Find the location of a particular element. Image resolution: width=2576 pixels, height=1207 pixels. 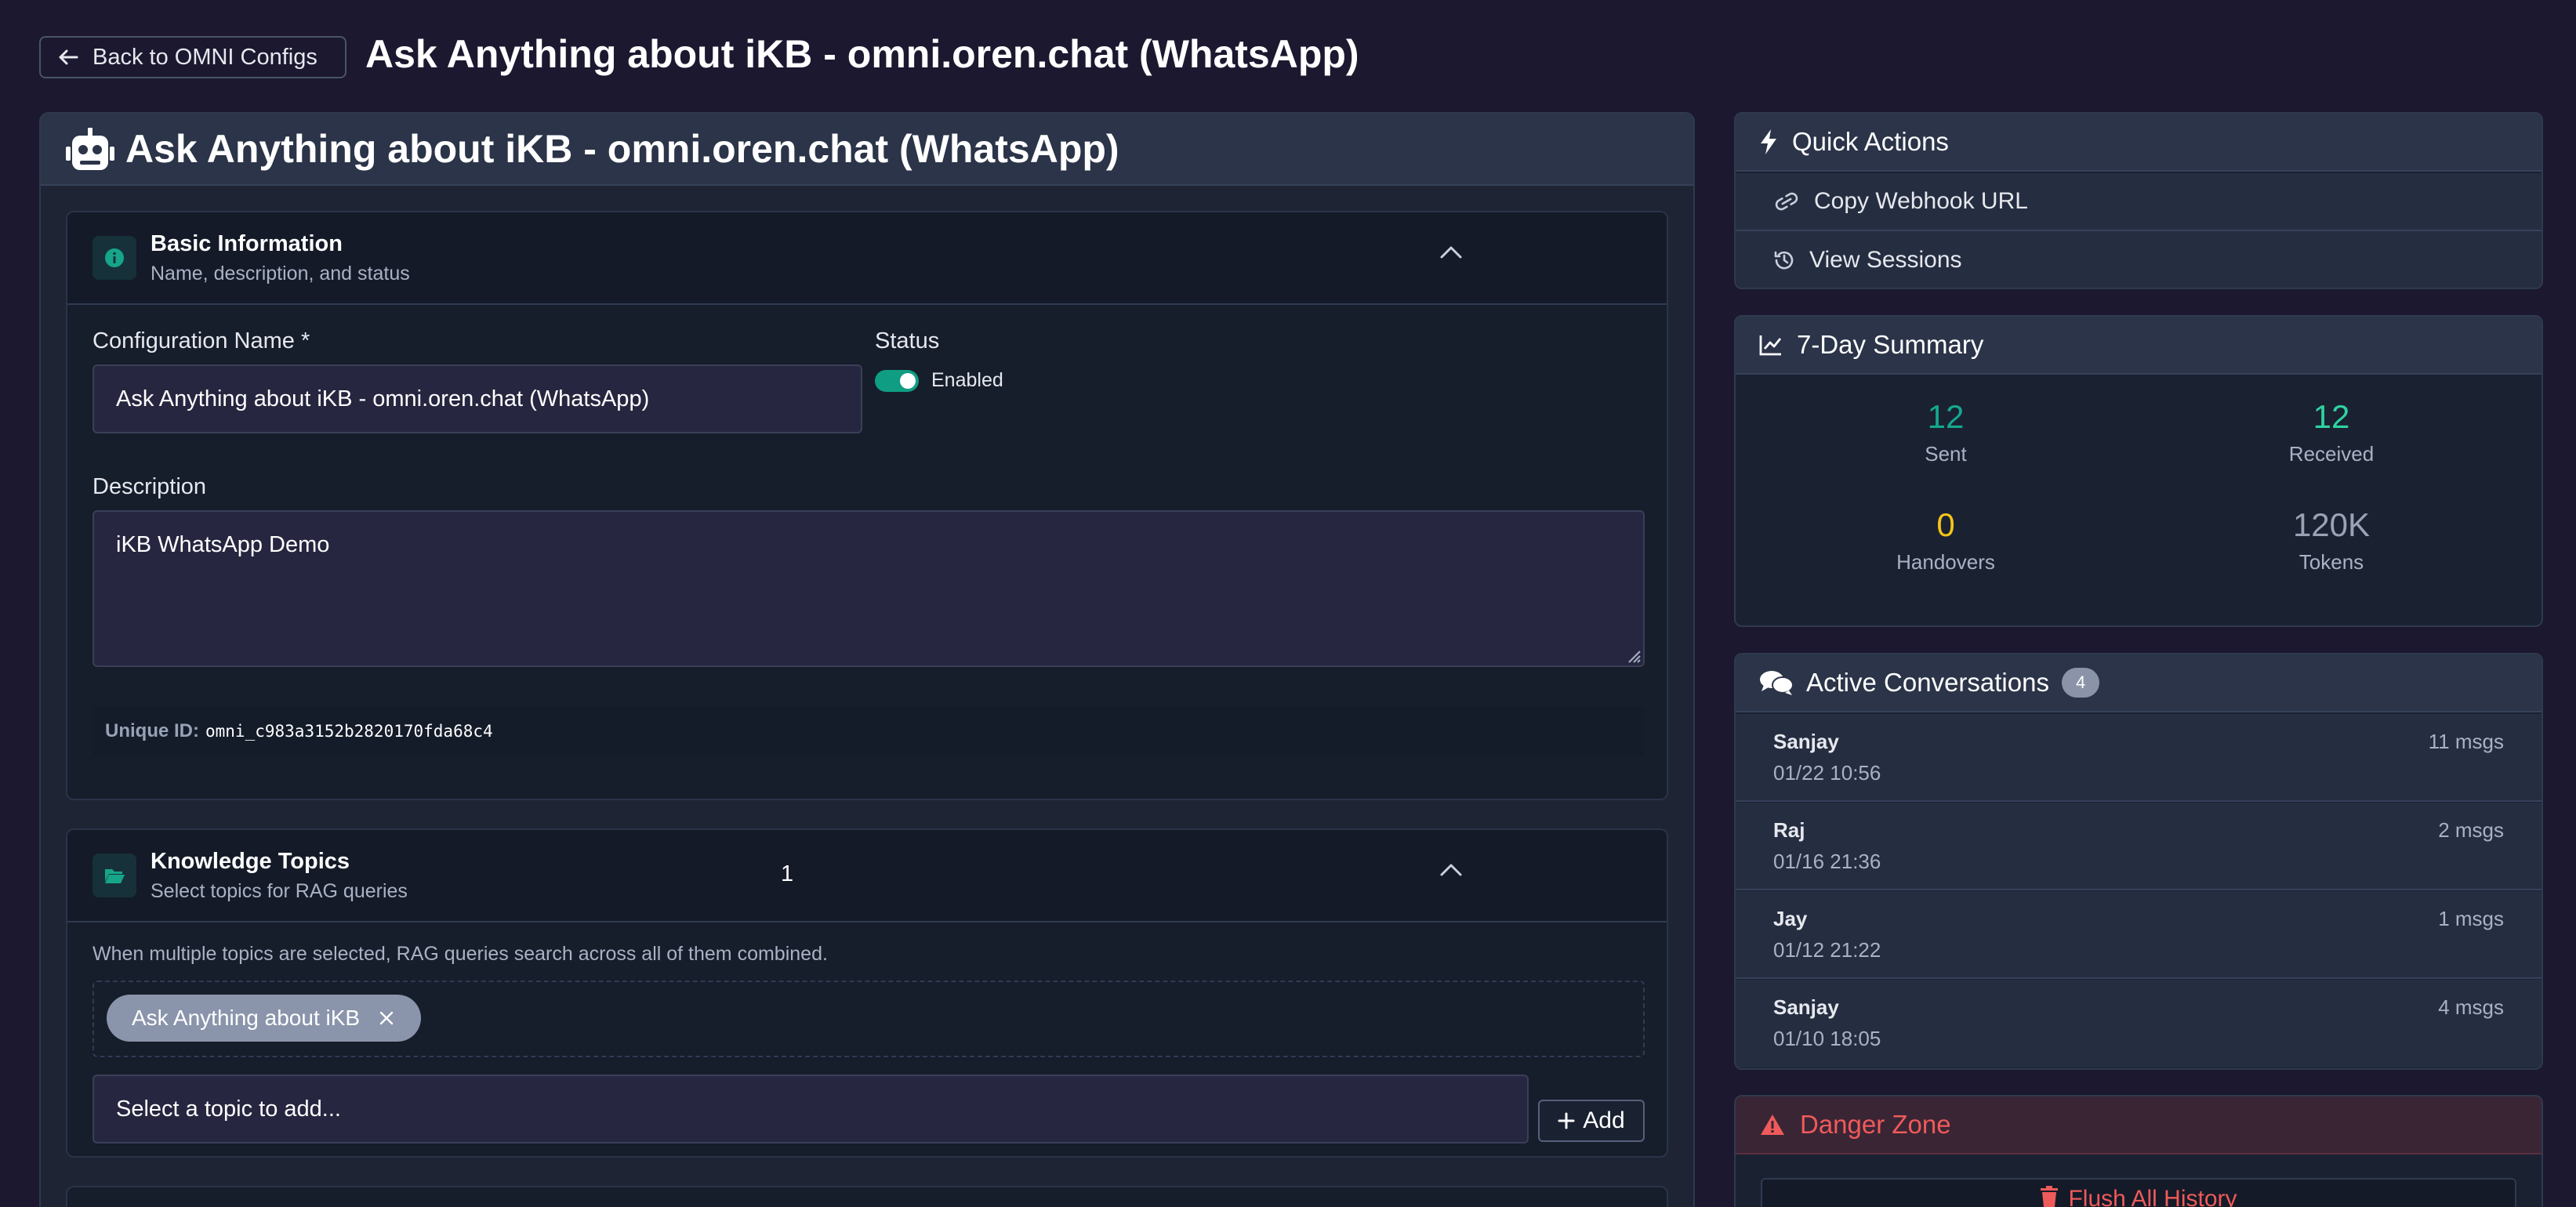

unique-id-value: omni_c983a3152b2820170fda68c4 is located at coordinates (349, 731).